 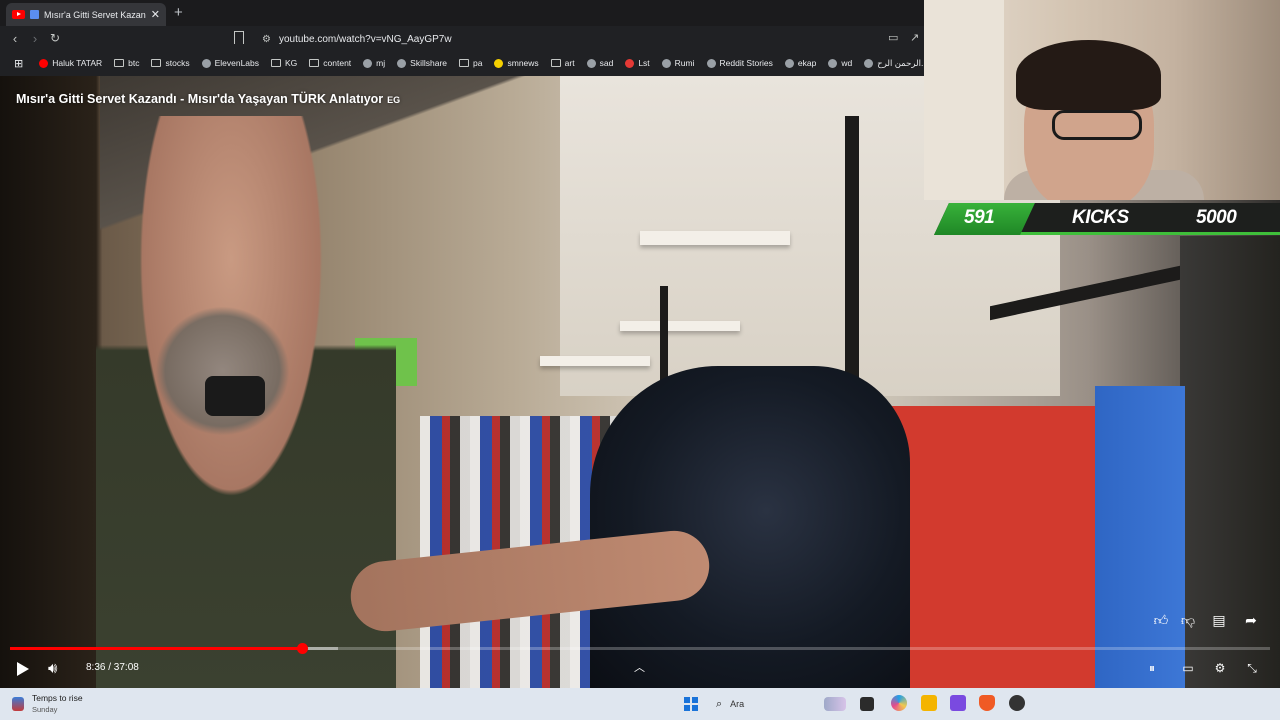 What do you see at coordinates (569, 63) in the screenshot?
I see `bookmark-label: art` at bounding box center [569, 63].